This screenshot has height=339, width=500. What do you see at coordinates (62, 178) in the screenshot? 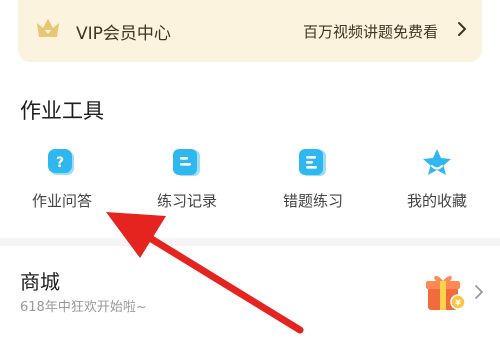
I see `tool-homework-qa: ? 作业问答` at bounding box center [62, 178].